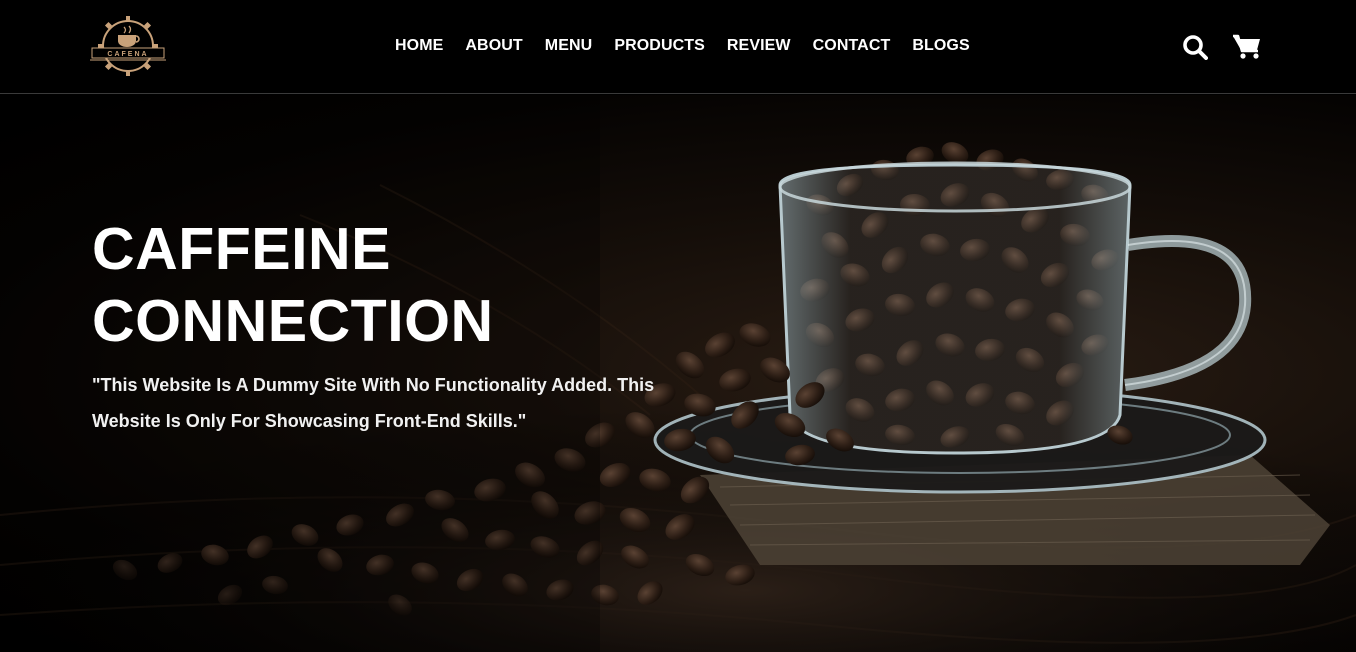 This screenshot has width=1356, height=652. I want to click on hero-title: CAFFEINE CONNECTION, so click(293, 285).